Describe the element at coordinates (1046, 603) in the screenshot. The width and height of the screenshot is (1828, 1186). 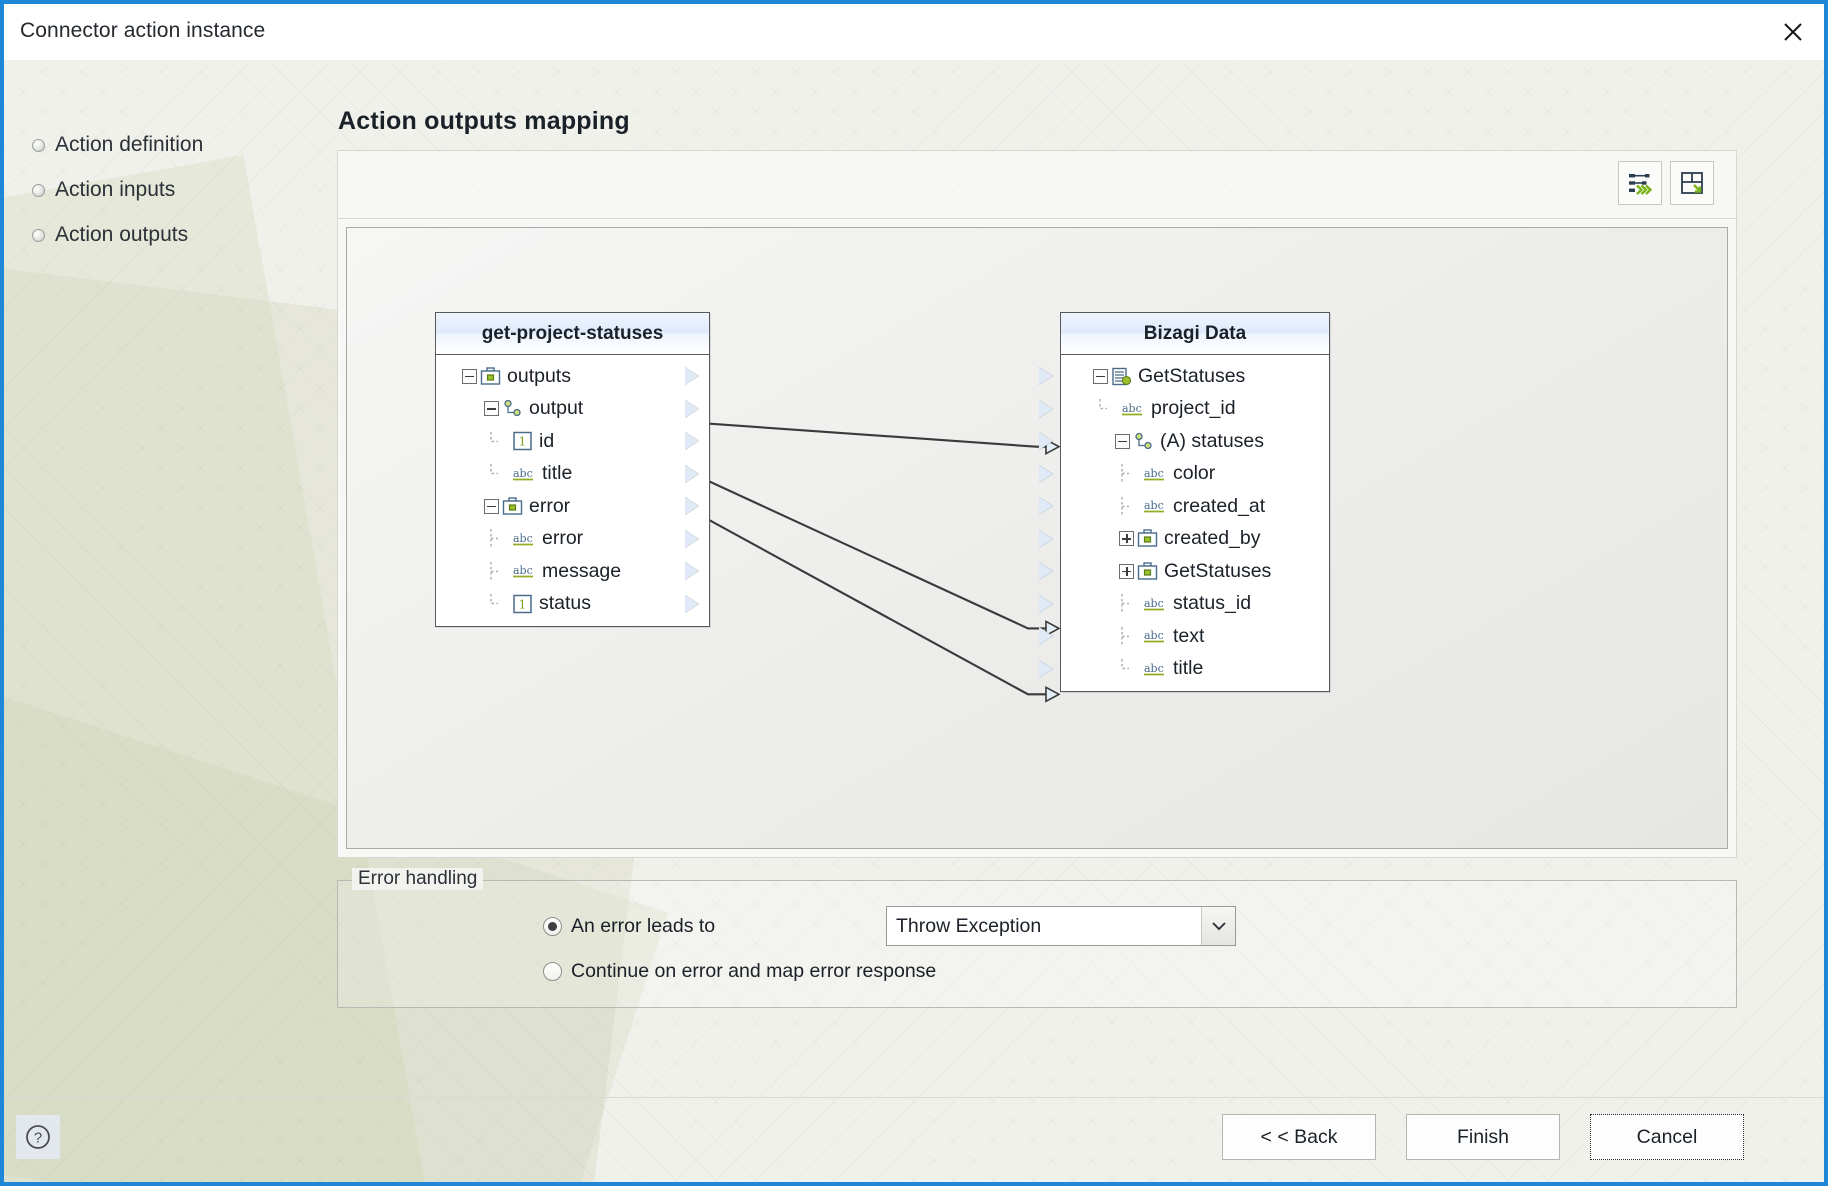
I see `target-port-status-id` at that location.